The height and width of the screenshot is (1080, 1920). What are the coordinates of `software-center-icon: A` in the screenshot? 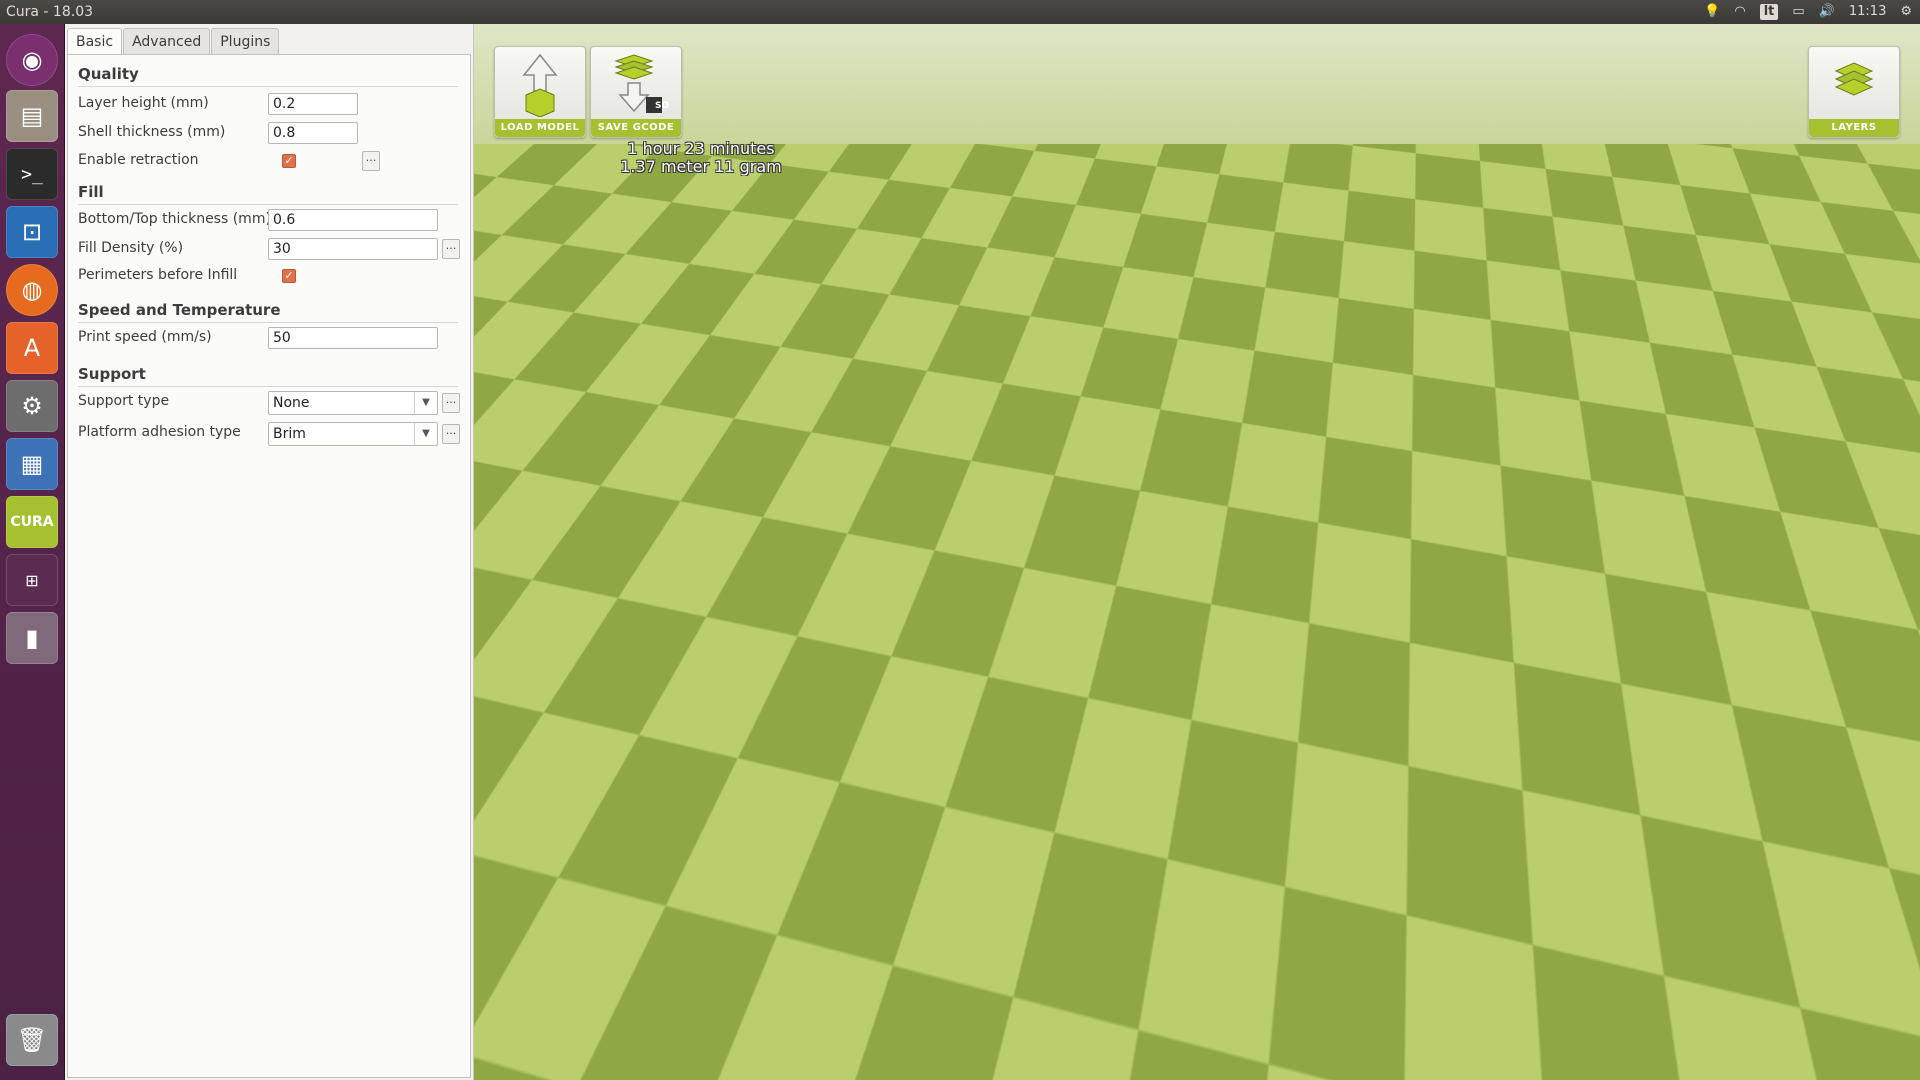 It's located at (32, 348).